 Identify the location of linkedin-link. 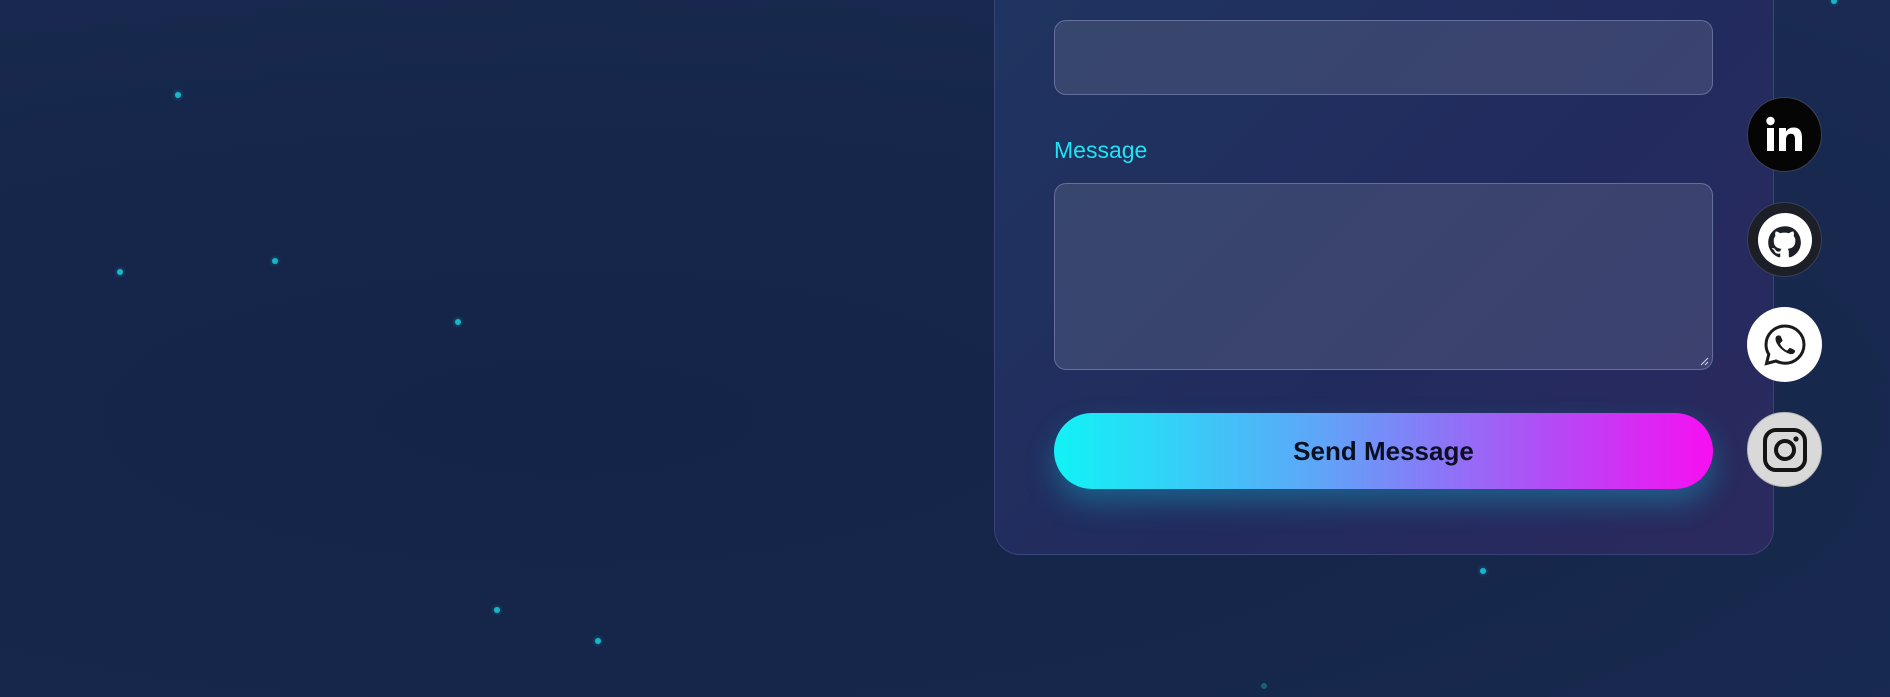
(1784, 134).